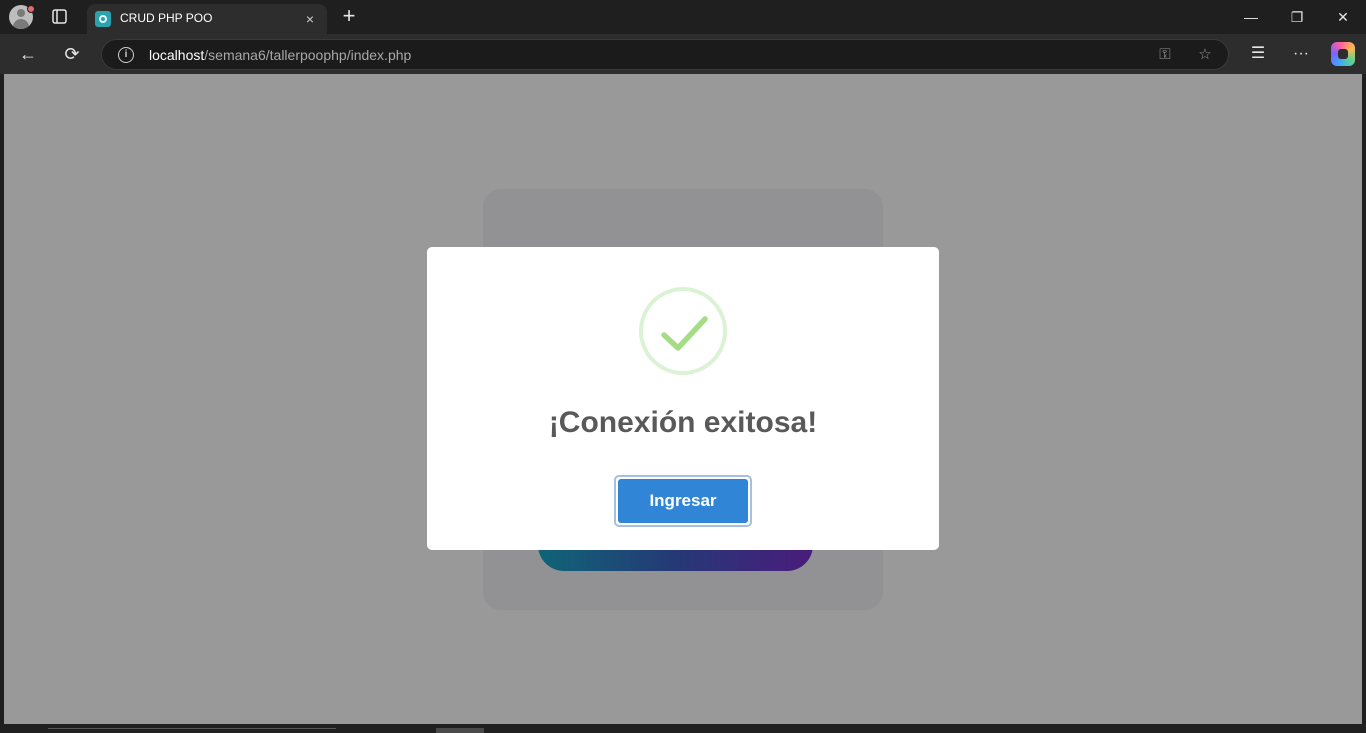 This screenshot has height=733, width=1366. What do you see at coordinates (349, 16) in the screenshot?
I see `new-tab-button: +` at bounding box center [349, 16].